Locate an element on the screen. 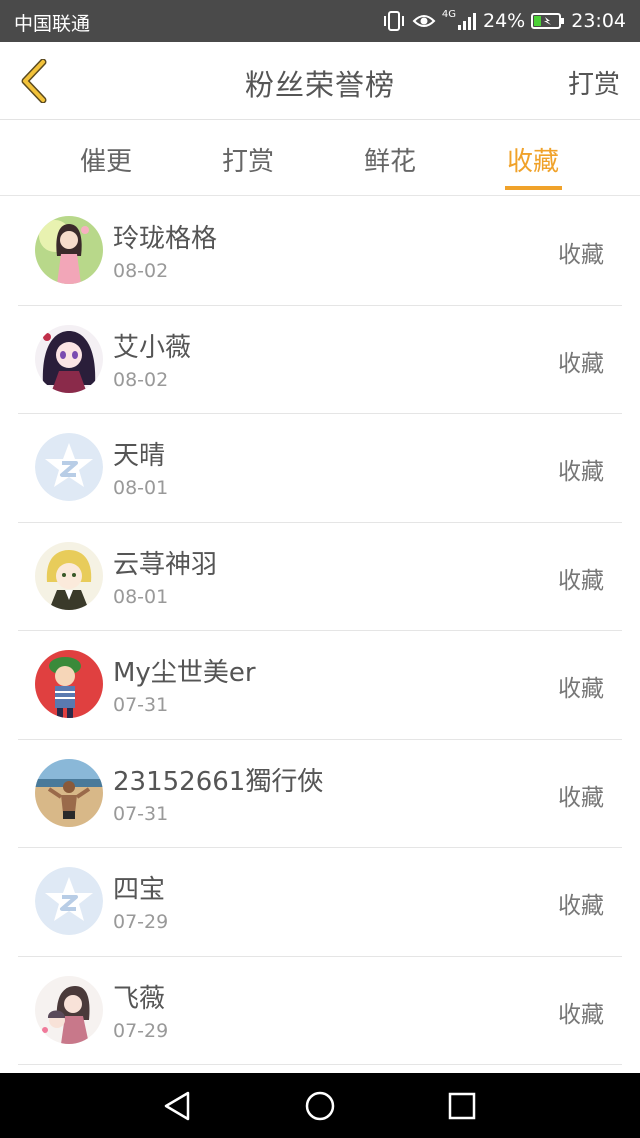 The width and height of the screenshot is (640, 1138). reward-button: 打赏 is located at coordinates (594, 82).